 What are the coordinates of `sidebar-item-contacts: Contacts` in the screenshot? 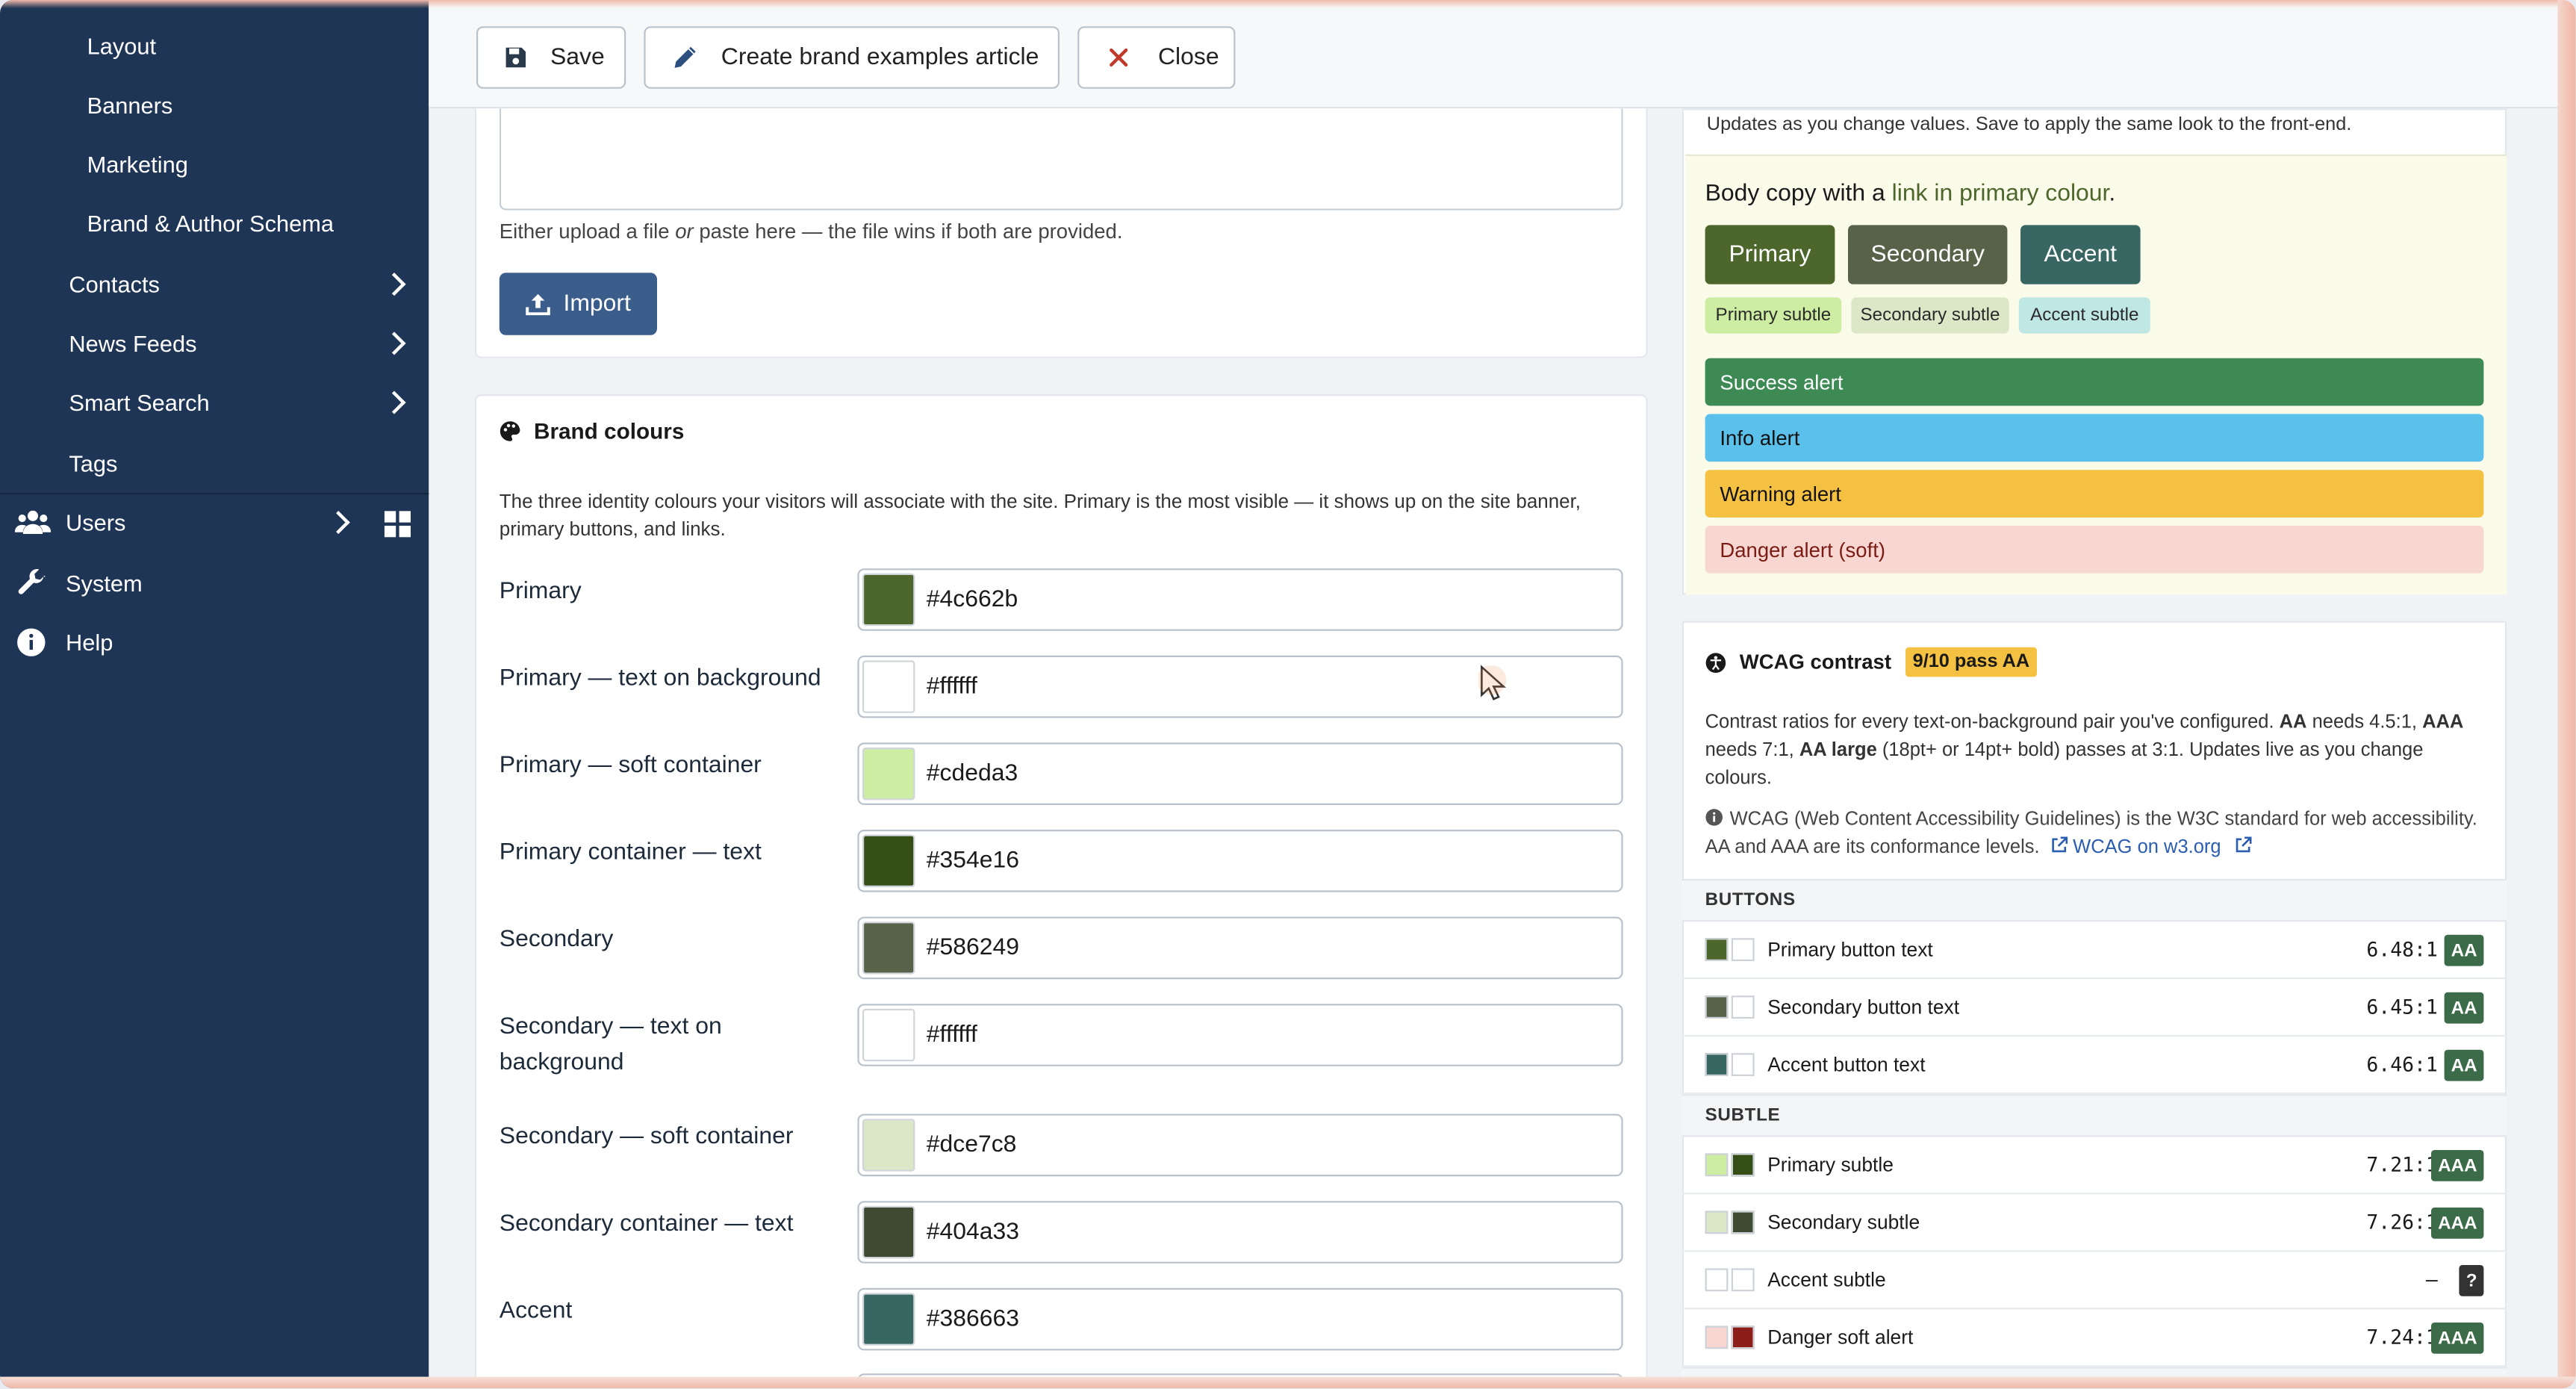 It's located at (214, 285).